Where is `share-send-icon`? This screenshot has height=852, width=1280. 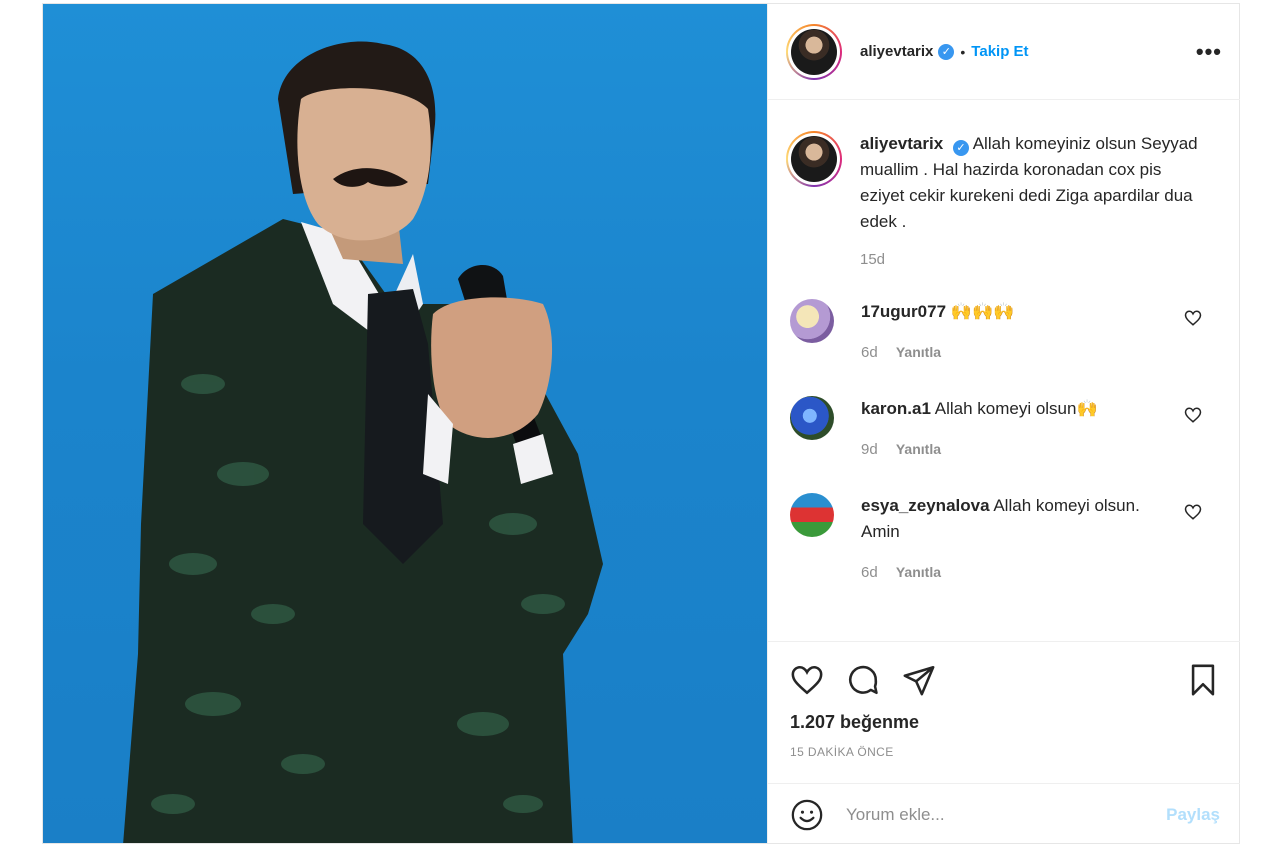 share-send-icon is located at coordinates (919, 680).